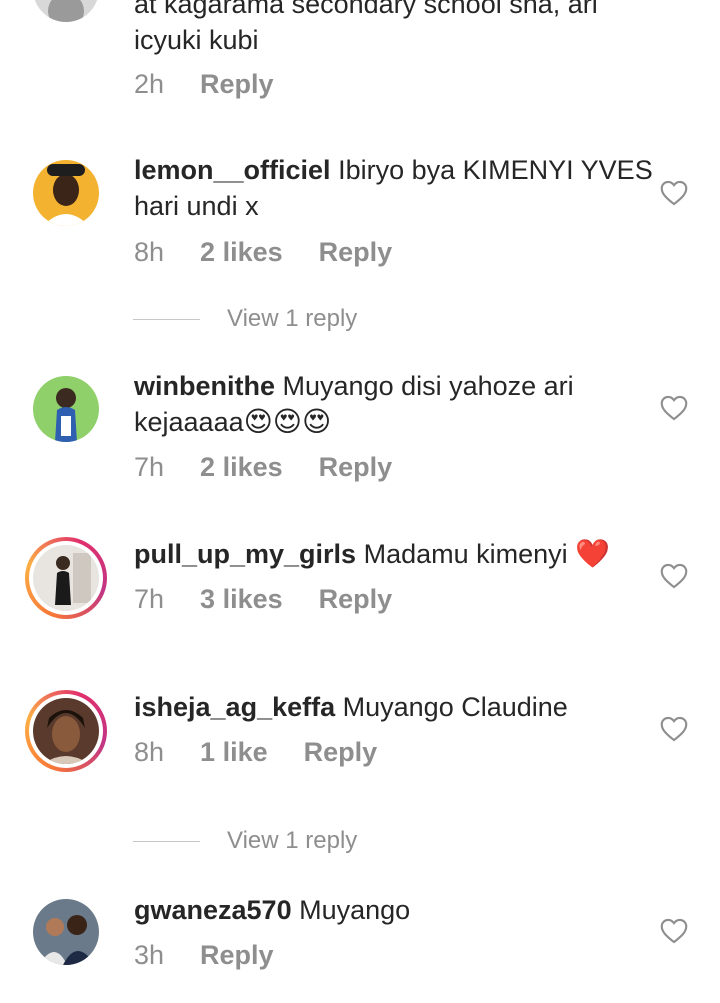  I want to click on comment-meta: 7h 2 likes Reply, so click(263, 467).